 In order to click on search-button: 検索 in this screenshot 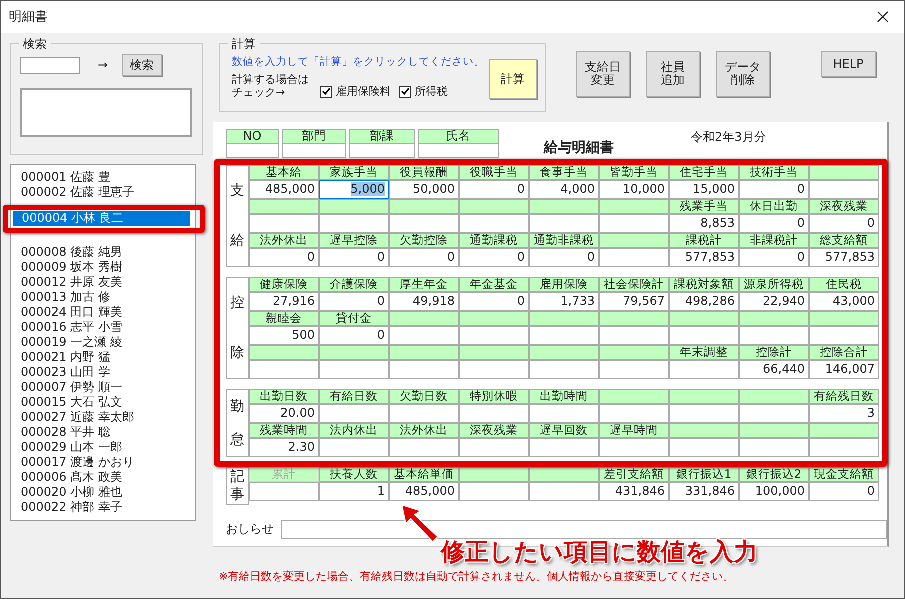, I will do `click(142, 65)`.